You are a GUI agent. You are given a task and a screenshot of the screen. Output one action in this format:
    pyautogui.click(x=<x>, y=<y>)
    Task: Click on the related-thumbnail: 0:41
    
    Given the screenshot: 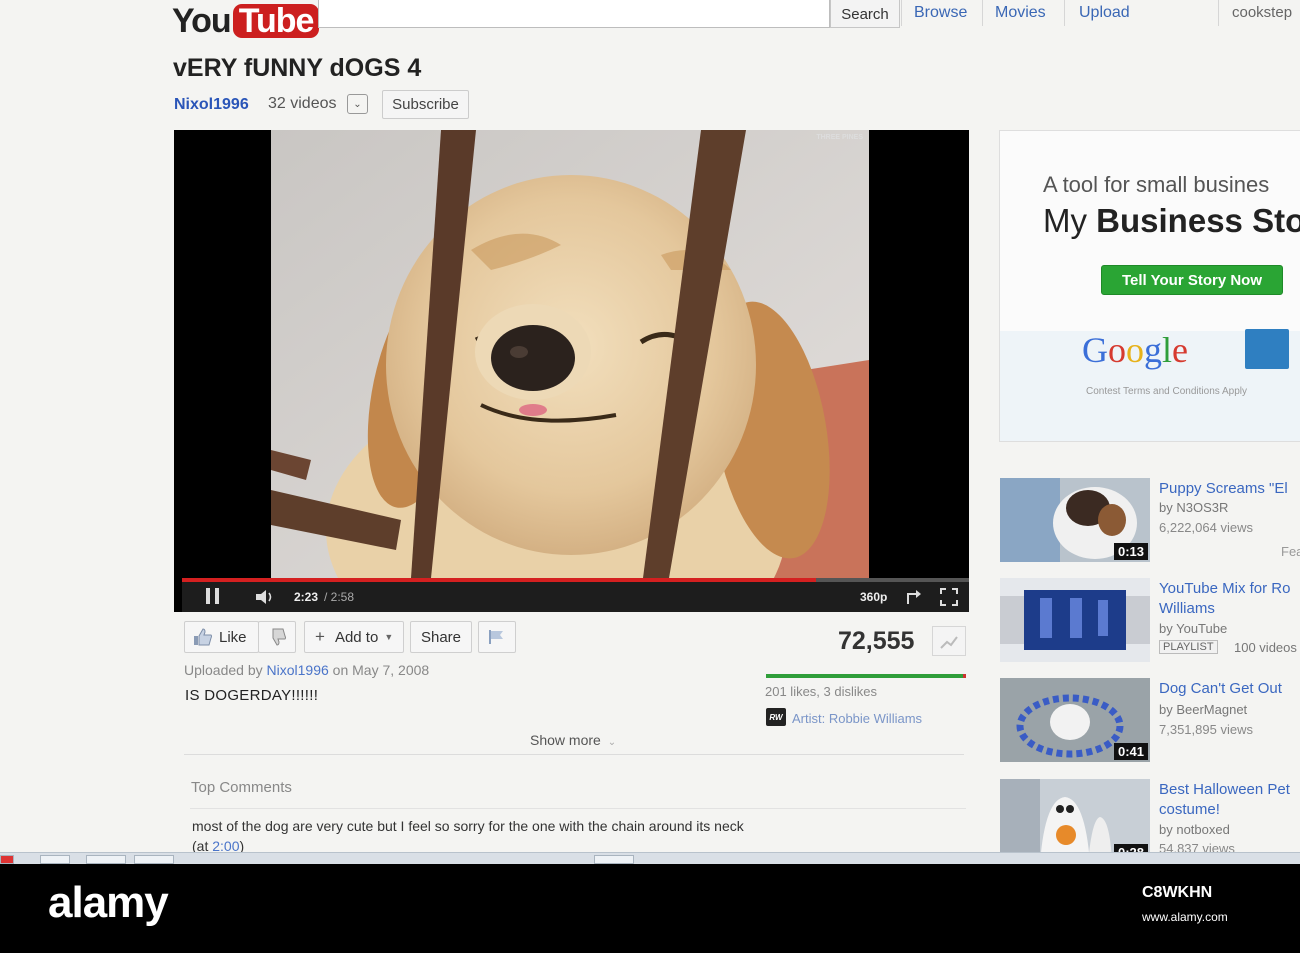 What is the action you would take?
    pyautogui.click(x=1075, y=720)
    